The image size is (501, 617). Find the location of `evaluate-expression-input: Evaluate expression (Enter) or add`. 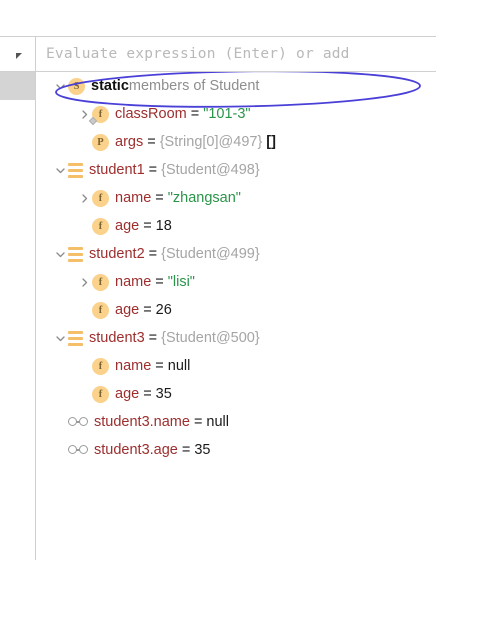

evaluate-expression-input: Evaluate expression (Enter) or add is located at coordinates (246, 54).